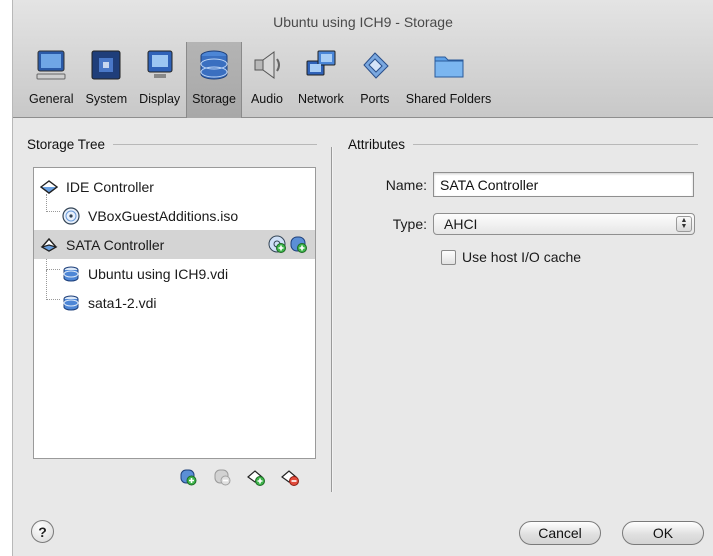 The width and height of the screenshot is (713, 556). What do you see at coordinates (375, 65) in the screenshot?
I see `ports-icon` at bounding box center [375, 65].